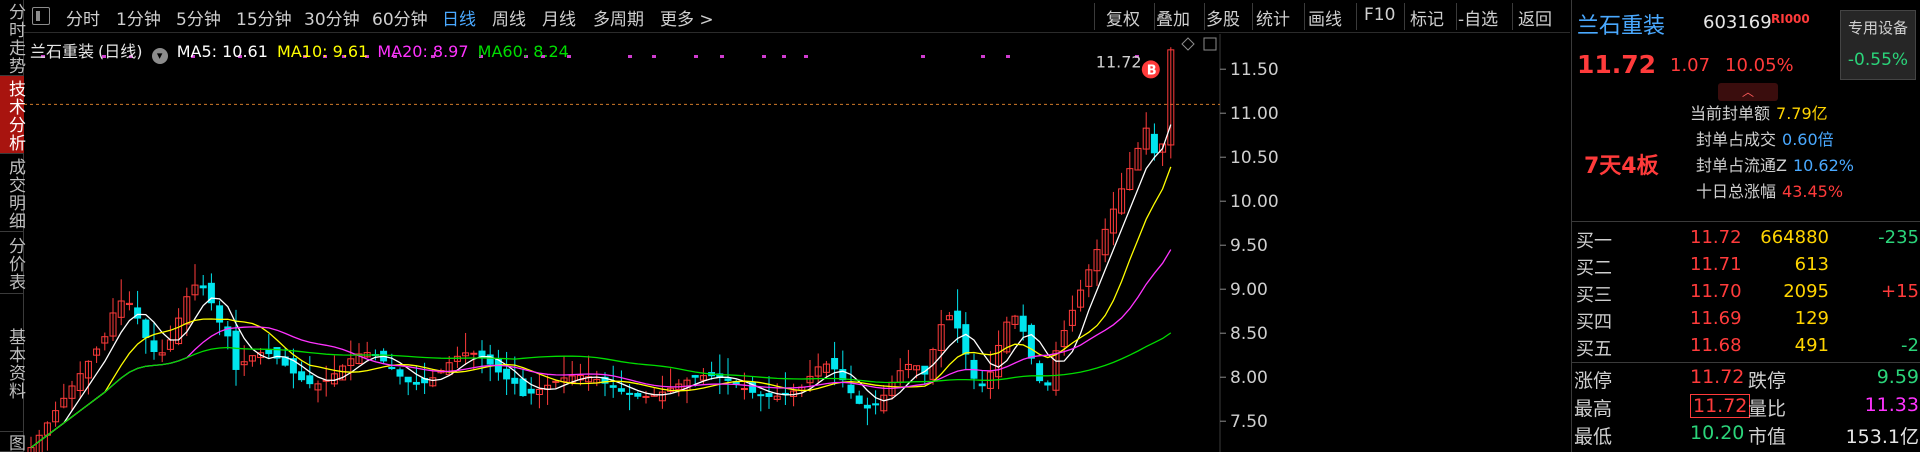 This screenshot has width=1920, height=452. What do you see at coordinates (1223, 17) in the screenshot?
I see `multi-stock-button: 多股` at bounding box center [1223, 17].